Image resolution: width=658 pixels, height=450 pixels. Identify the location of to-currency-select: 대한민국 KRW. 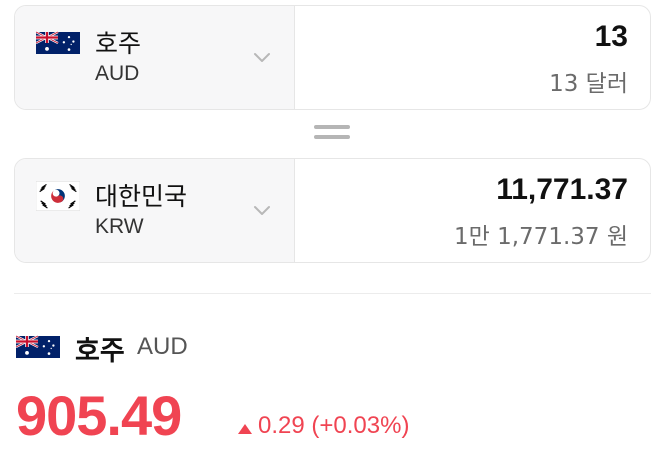
(155, 210).